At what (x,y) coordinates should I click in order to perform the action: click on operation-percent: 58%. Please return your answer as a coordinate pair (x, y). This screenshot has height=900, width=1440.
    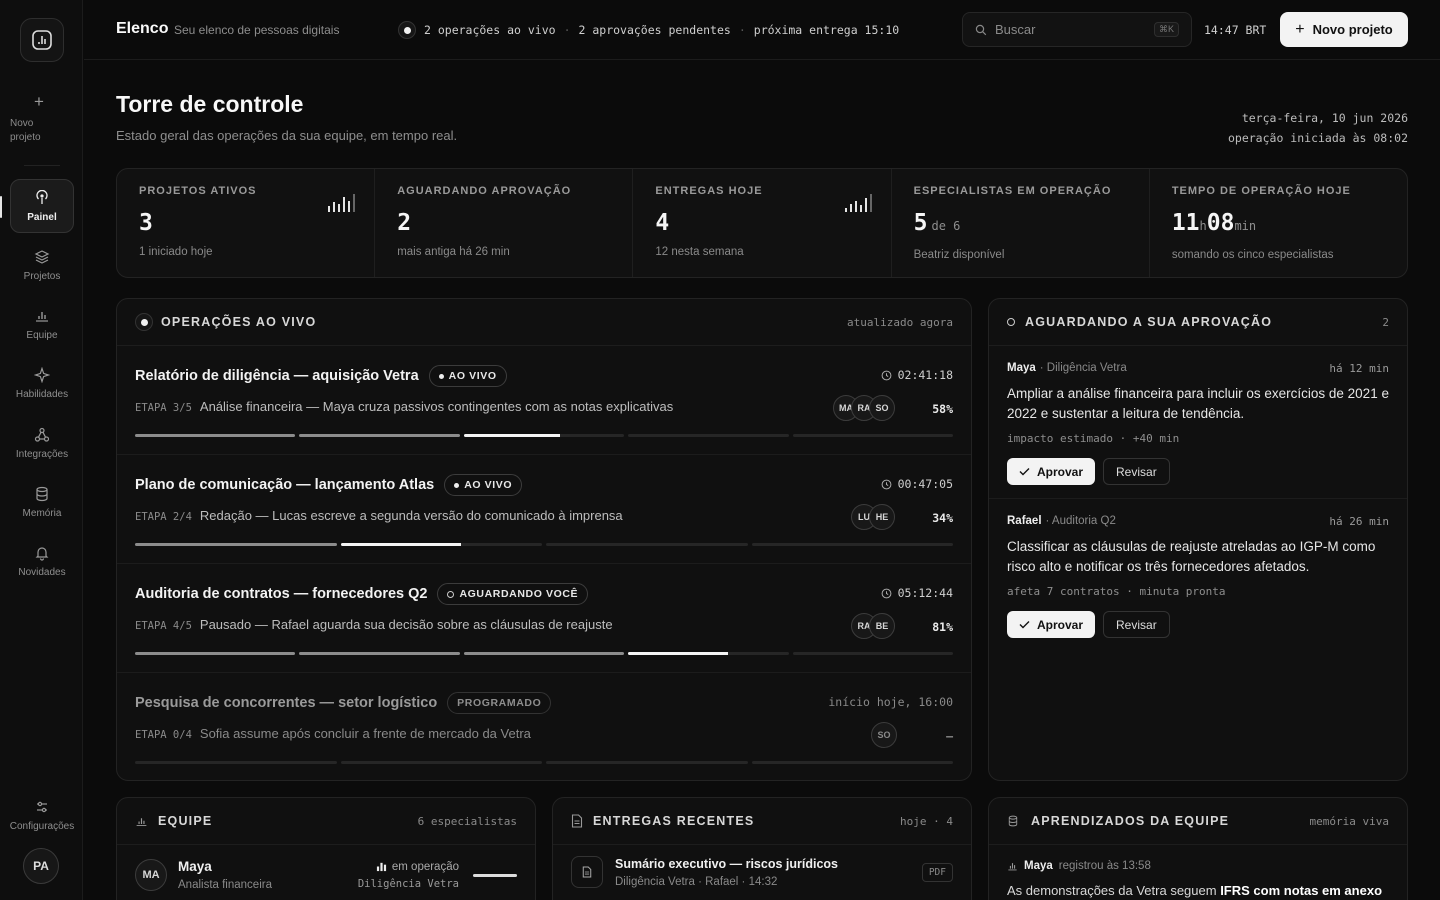
    Looking at the image, I should click on (942, 409).